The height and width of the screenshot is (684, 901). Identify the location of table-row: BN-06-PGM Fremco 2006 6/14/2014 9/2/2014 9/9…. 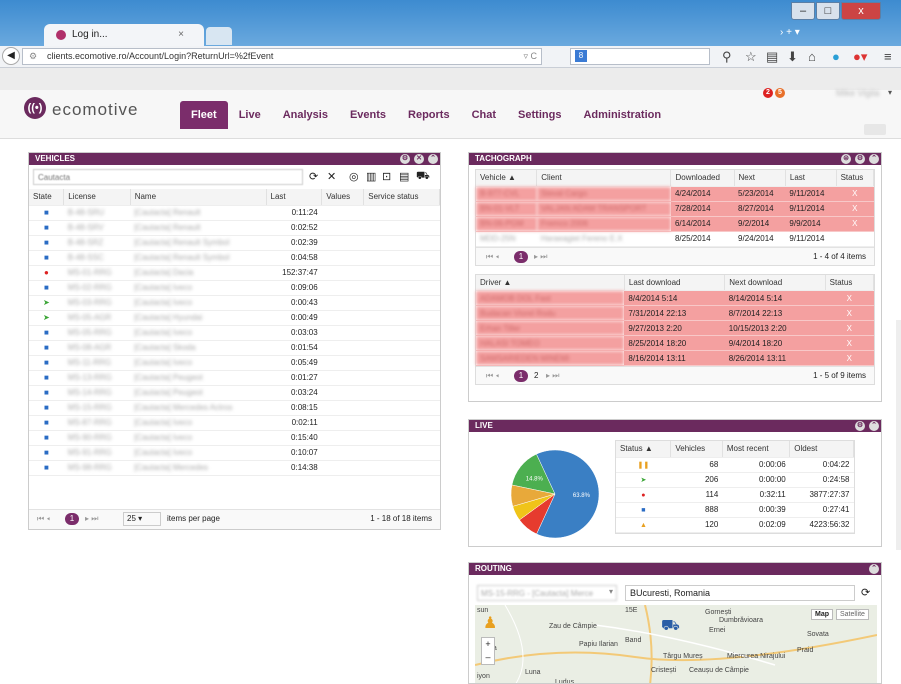
(675, 224).